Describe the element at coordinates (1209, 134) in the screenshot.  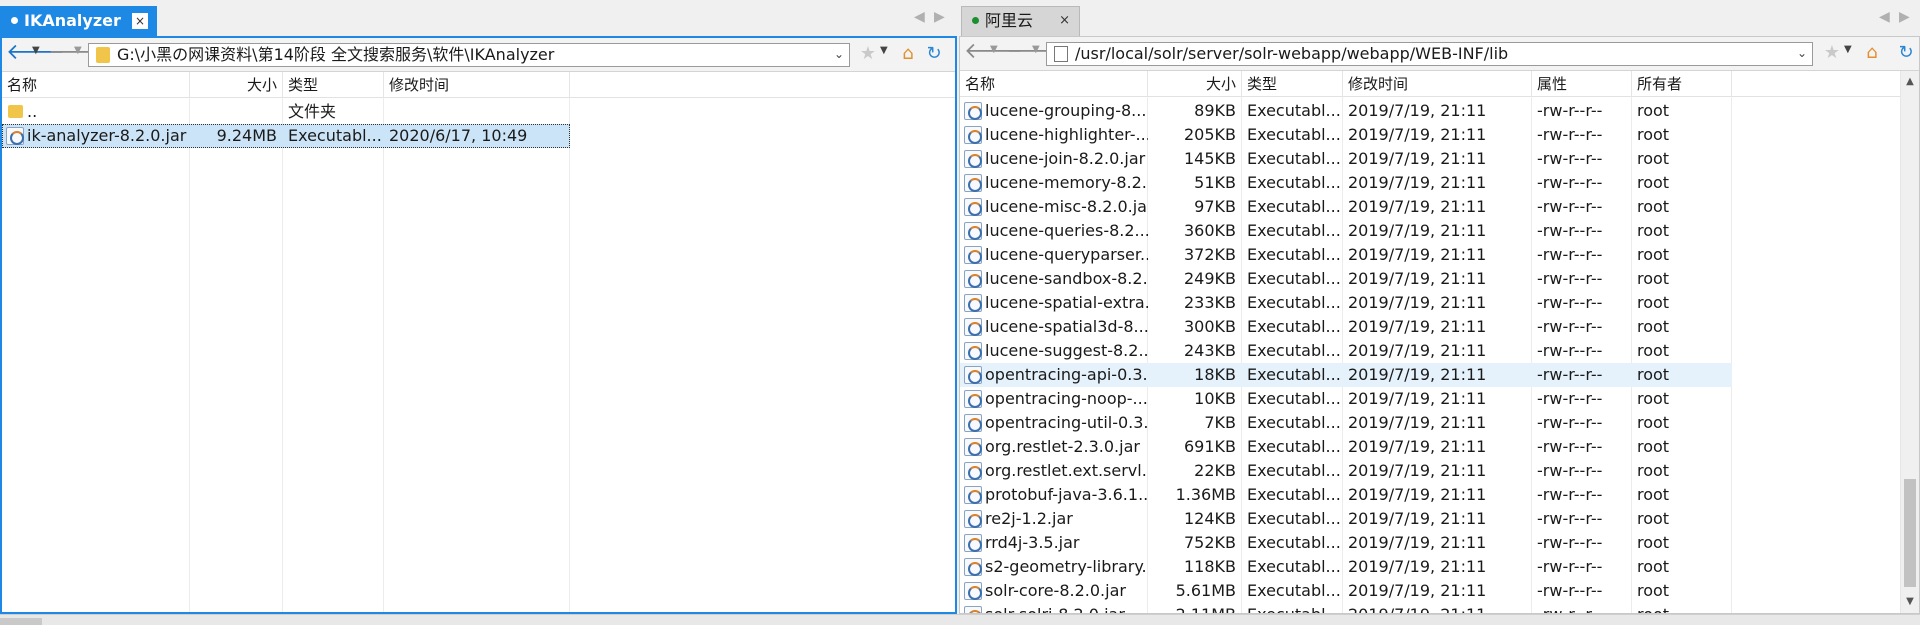
I see `file-size: 205KB` at that location.